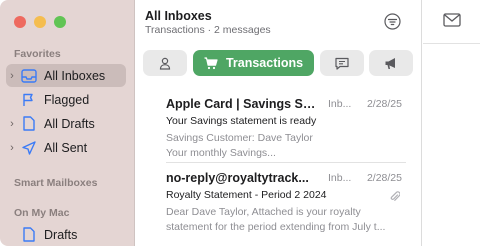 Image resolution: width=480 pixels, height=246 pixels. What do you see at coordinates (60, 22) in the screenshot?
I see `zoom-window-button` at bounding box center [60, 22].